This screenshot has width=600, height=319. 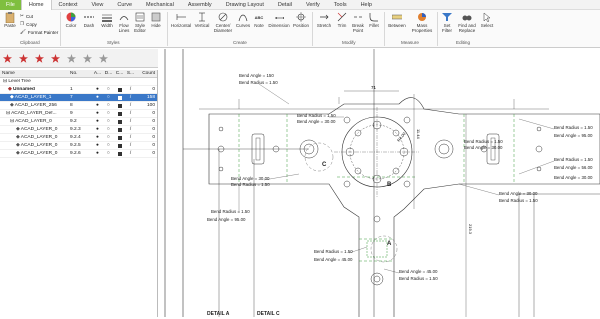 What do you see at coordinates (10, 19) in the screenshot?
I see `paste-button: Paste` at bounding box center [10, 19].